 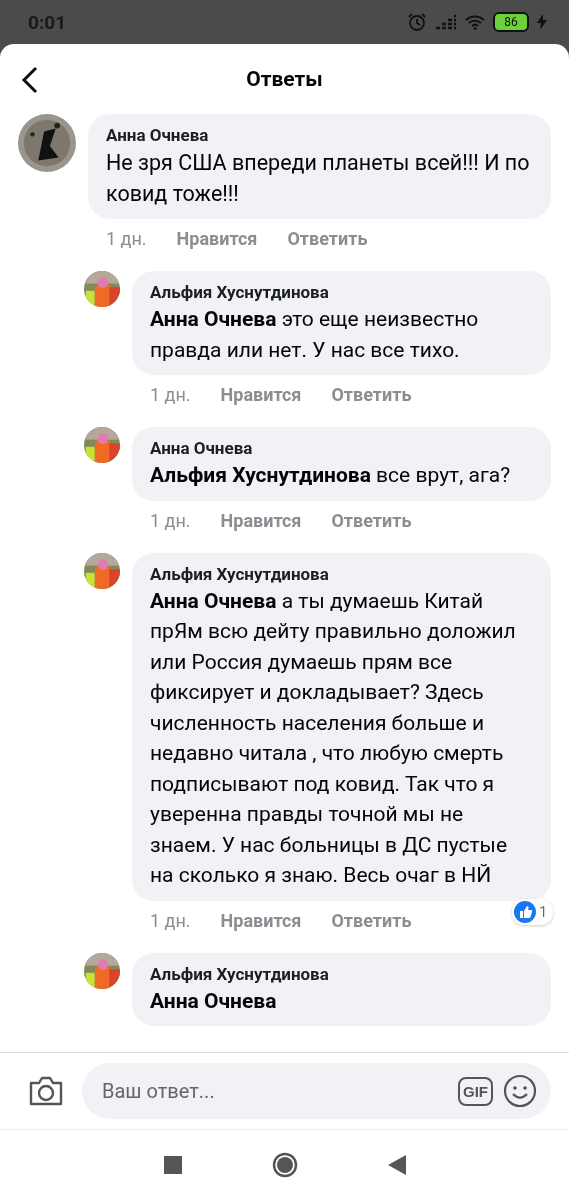 What do you see at coordinates (417, 22) in the screenshot?
I see `alarm-icon` at bounding box center [417, 22].